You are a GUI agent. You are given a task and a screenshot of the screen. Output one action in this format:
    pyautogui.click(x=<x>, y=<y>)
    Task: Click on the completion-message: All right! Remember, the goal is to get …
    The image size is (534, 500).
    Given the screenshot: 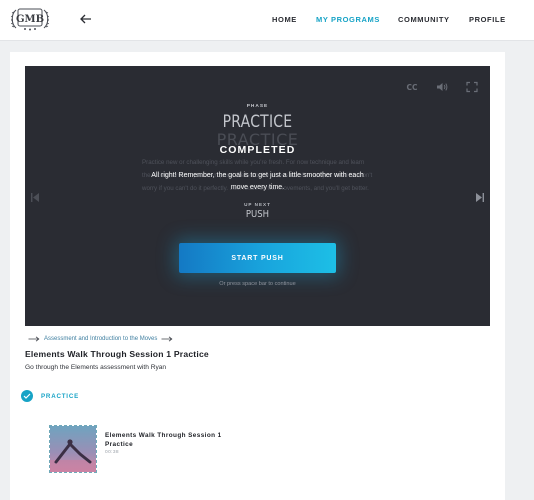 What is the action you would take?
    pyautogui.click(x=257, y=181)
    